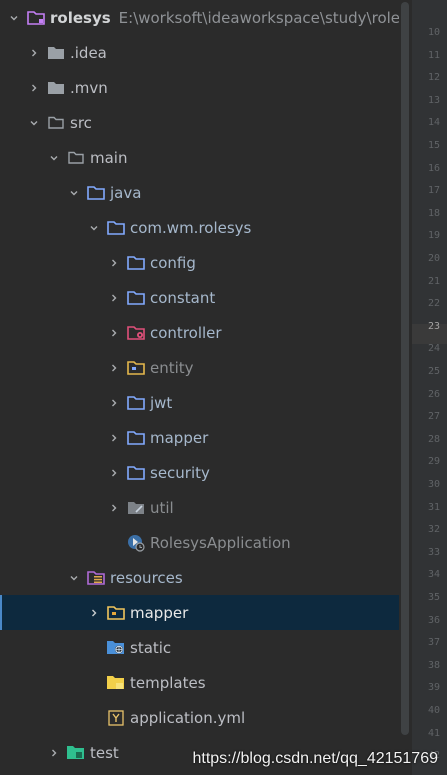  I want to click on line-number: 24, so click(433, 349).